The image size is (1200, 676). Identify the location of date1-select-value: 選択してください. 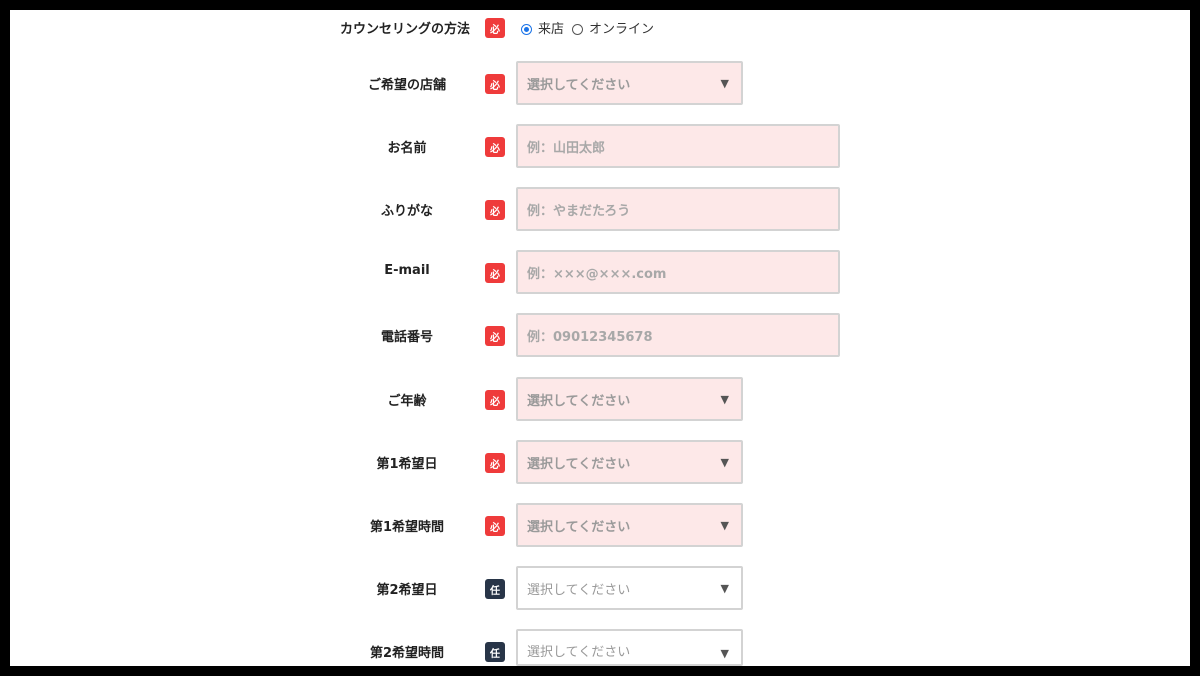
(579, 464).